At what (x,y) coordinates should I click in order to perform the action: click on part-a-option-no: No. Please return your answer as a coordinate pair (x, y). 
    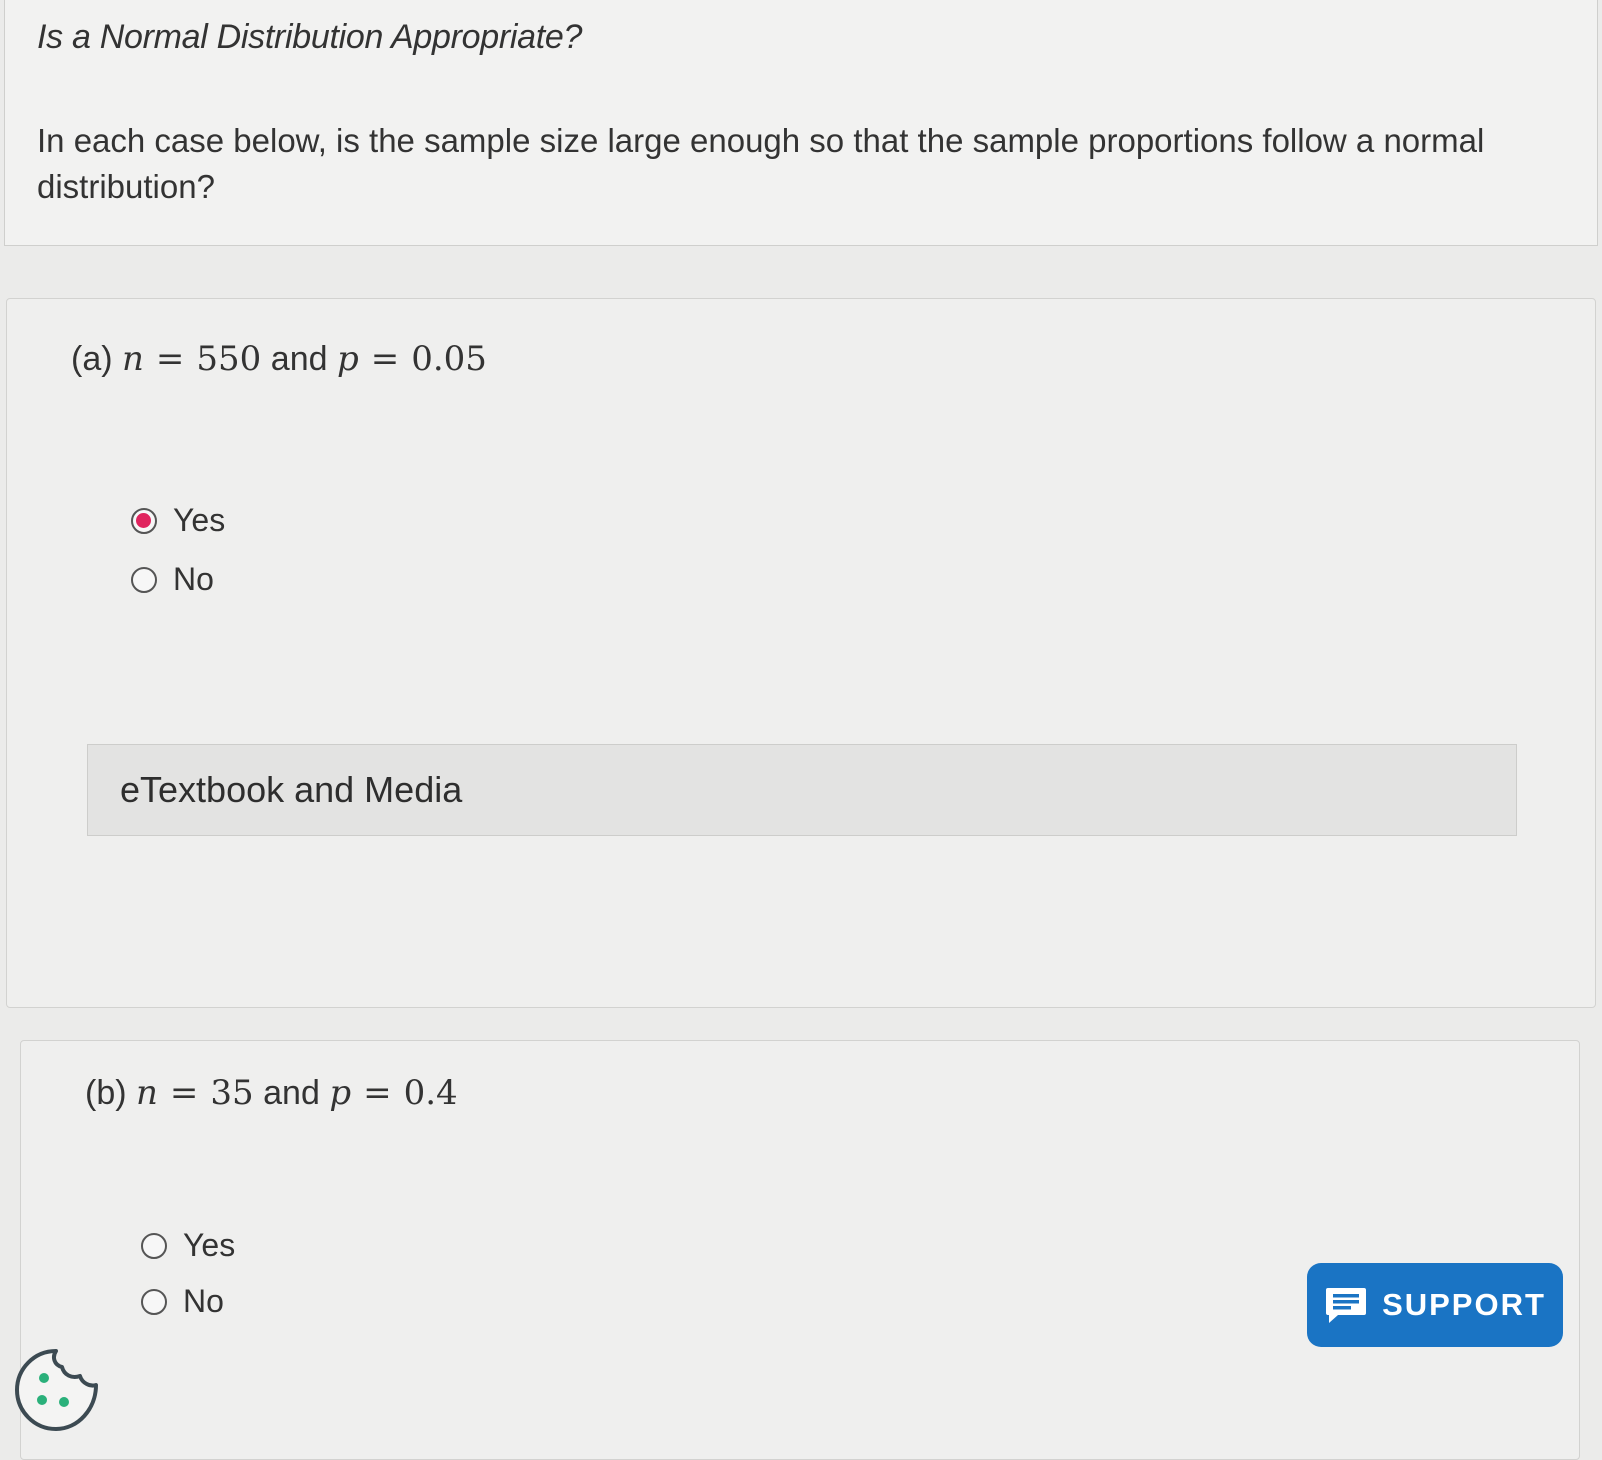
    Looking at the image, I should click on (172, 579).